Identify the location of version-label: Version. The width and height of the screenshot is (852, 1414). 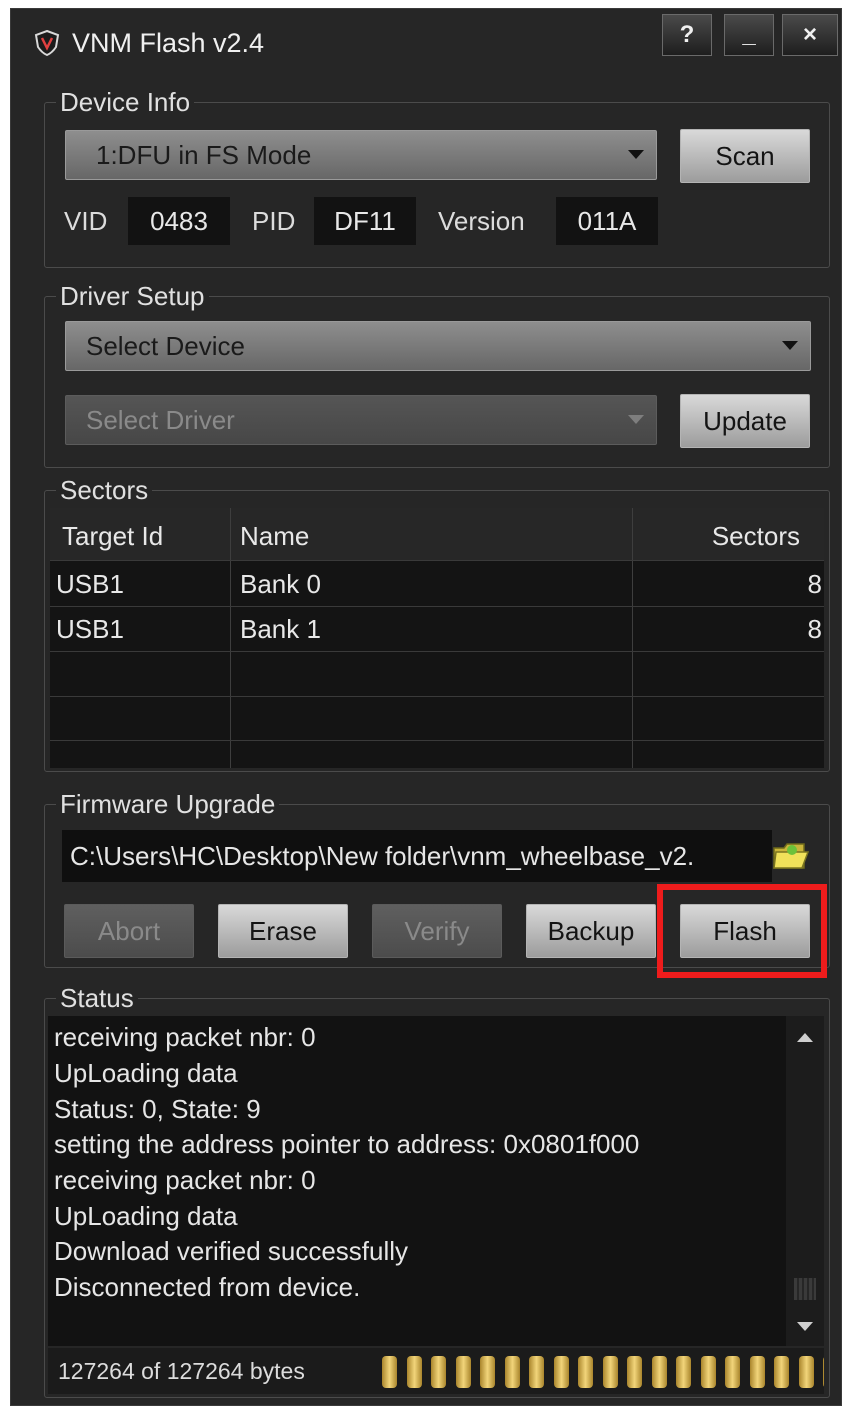
(481, 221).